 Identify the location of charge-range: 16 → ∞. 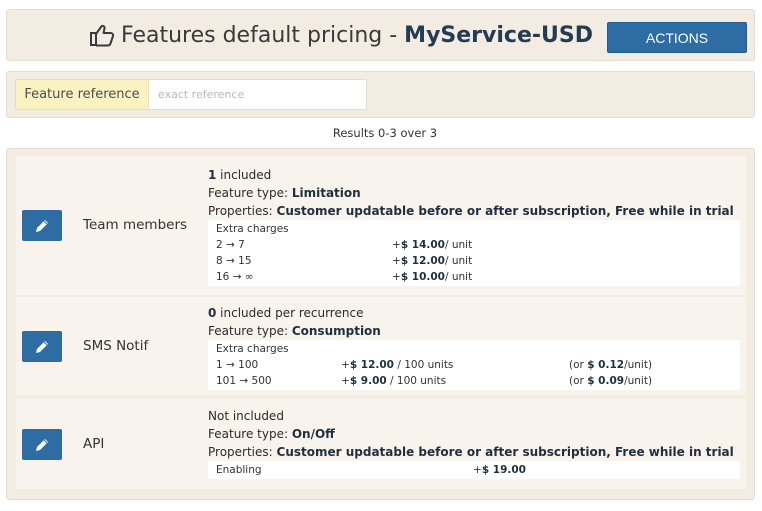
(235, 277).